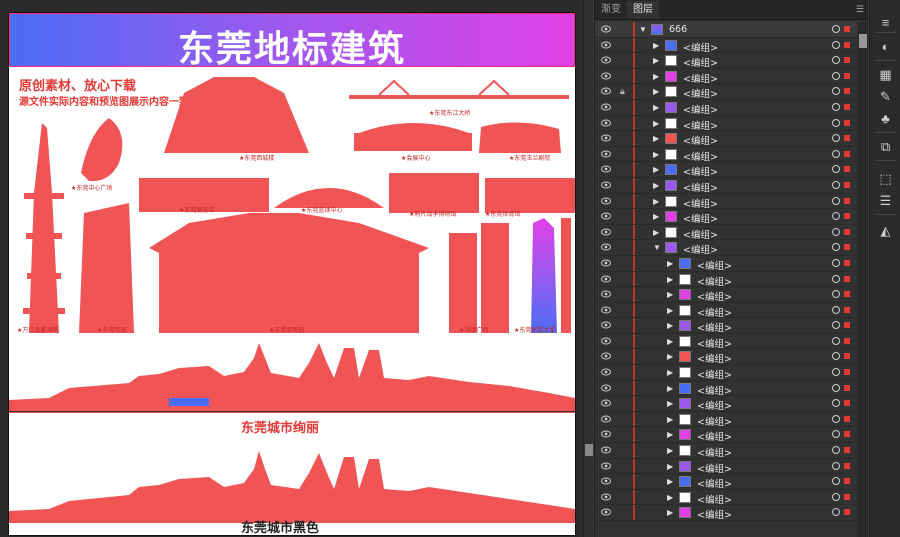  I want to click on layer-row-top: ▼ 666, so click(726, 30).